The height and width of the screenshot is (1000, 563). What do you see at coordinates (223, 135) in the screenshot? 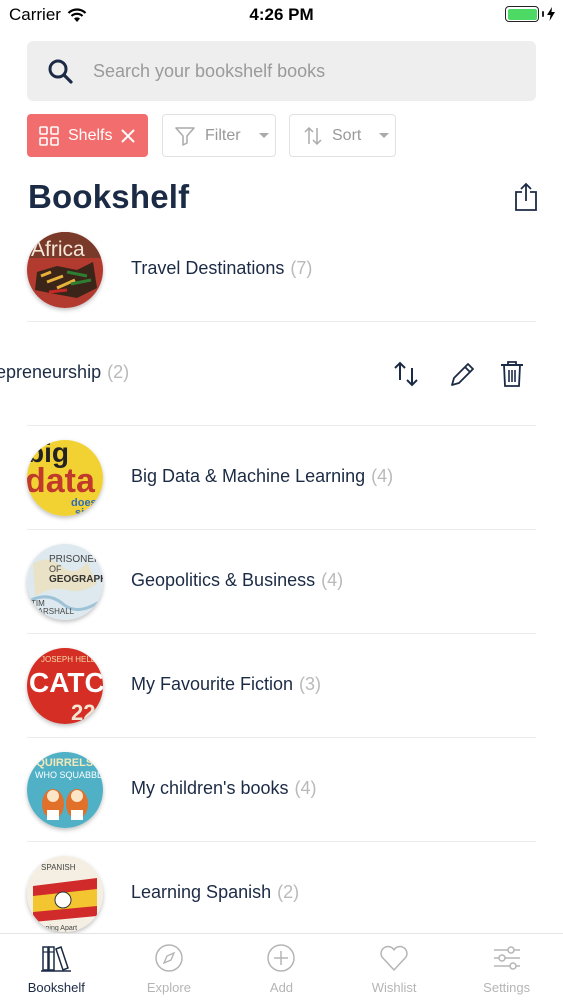
I see `filter-label: Filter` at bounding box center [223, 135].